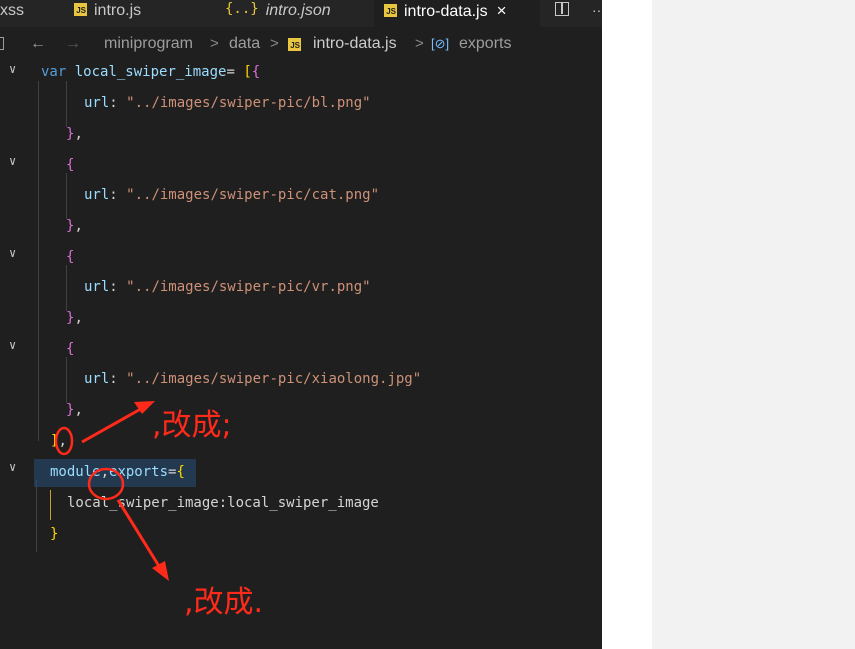 The width and height of the screenshot is (855, 649). I want to click on forward-icon: →, so click(73, 44).